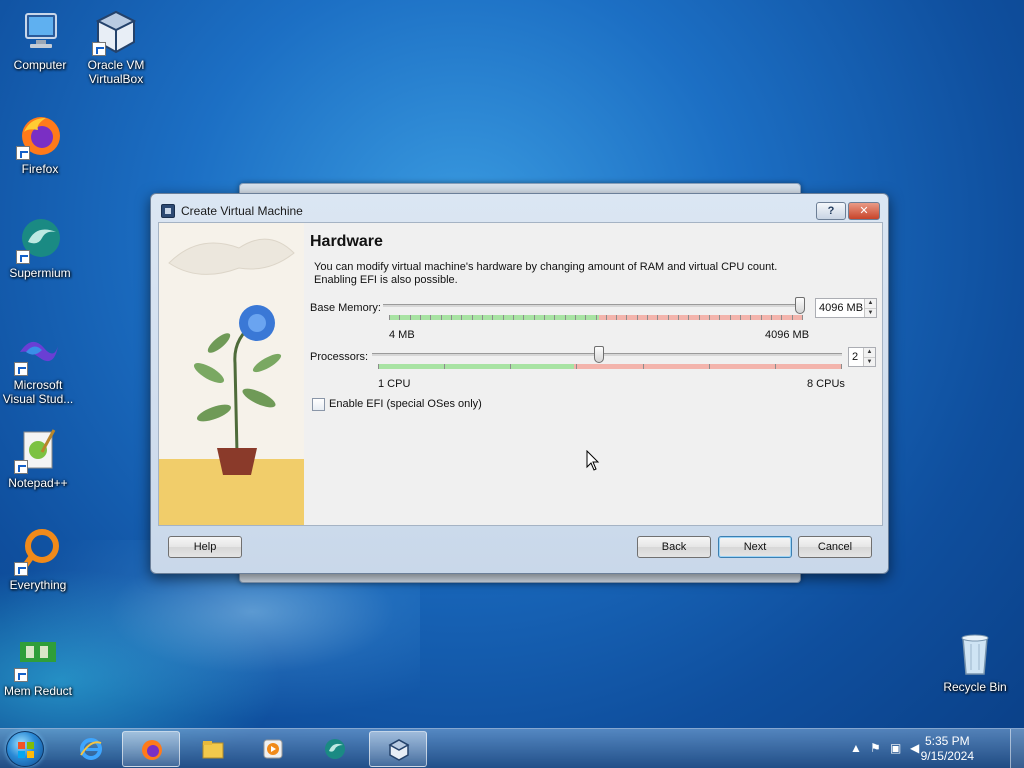 The image size is (1024, 768). What do you see at coordinates (875, 748) in the screenshot?
I see `action-center-flag-icon: ⚑` at bounding box center [875, 748].